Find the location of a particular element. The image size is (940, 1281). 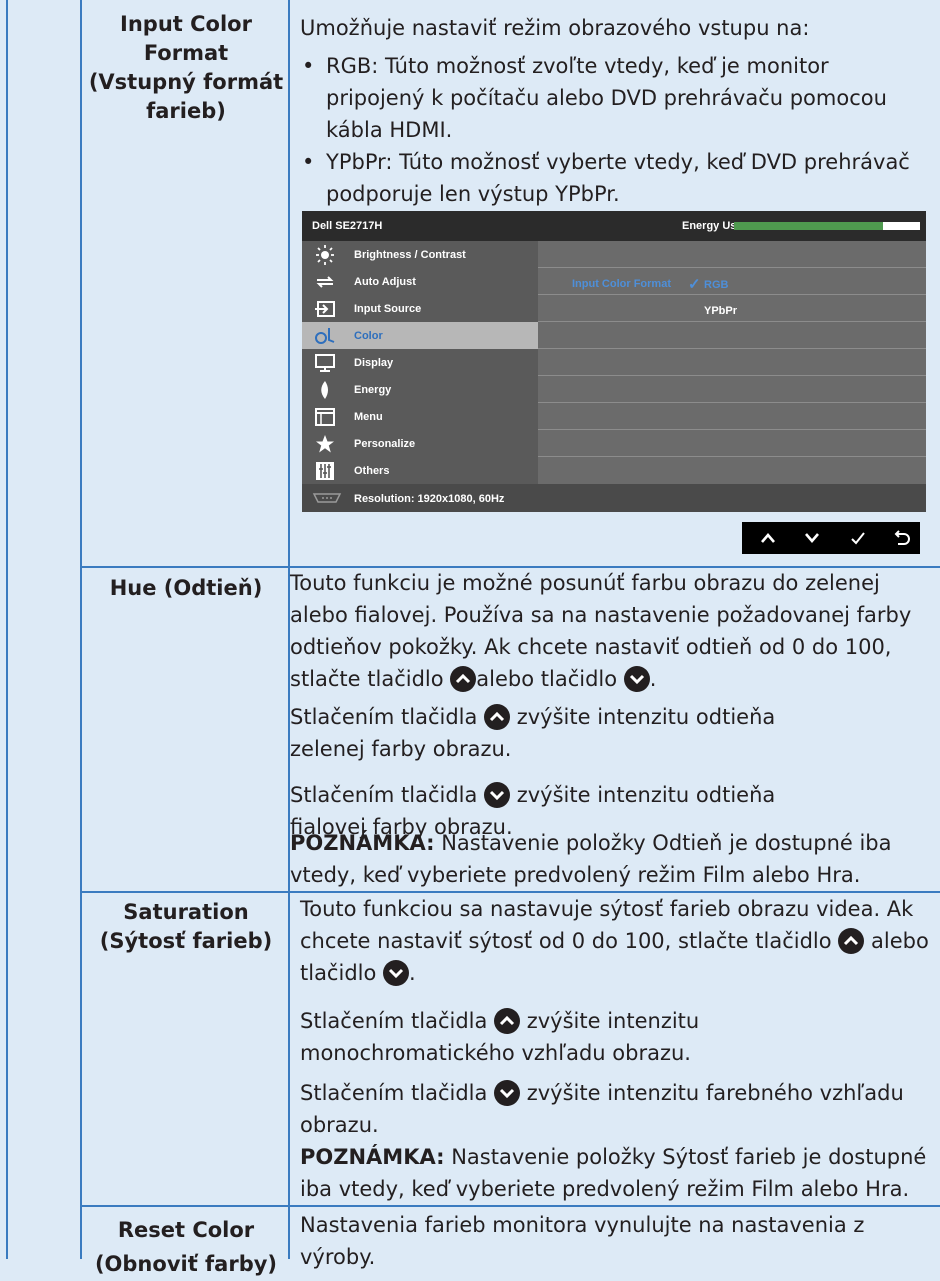

hue-p2-text: Stlačením tlačidla is located at coordinates (384, 717).